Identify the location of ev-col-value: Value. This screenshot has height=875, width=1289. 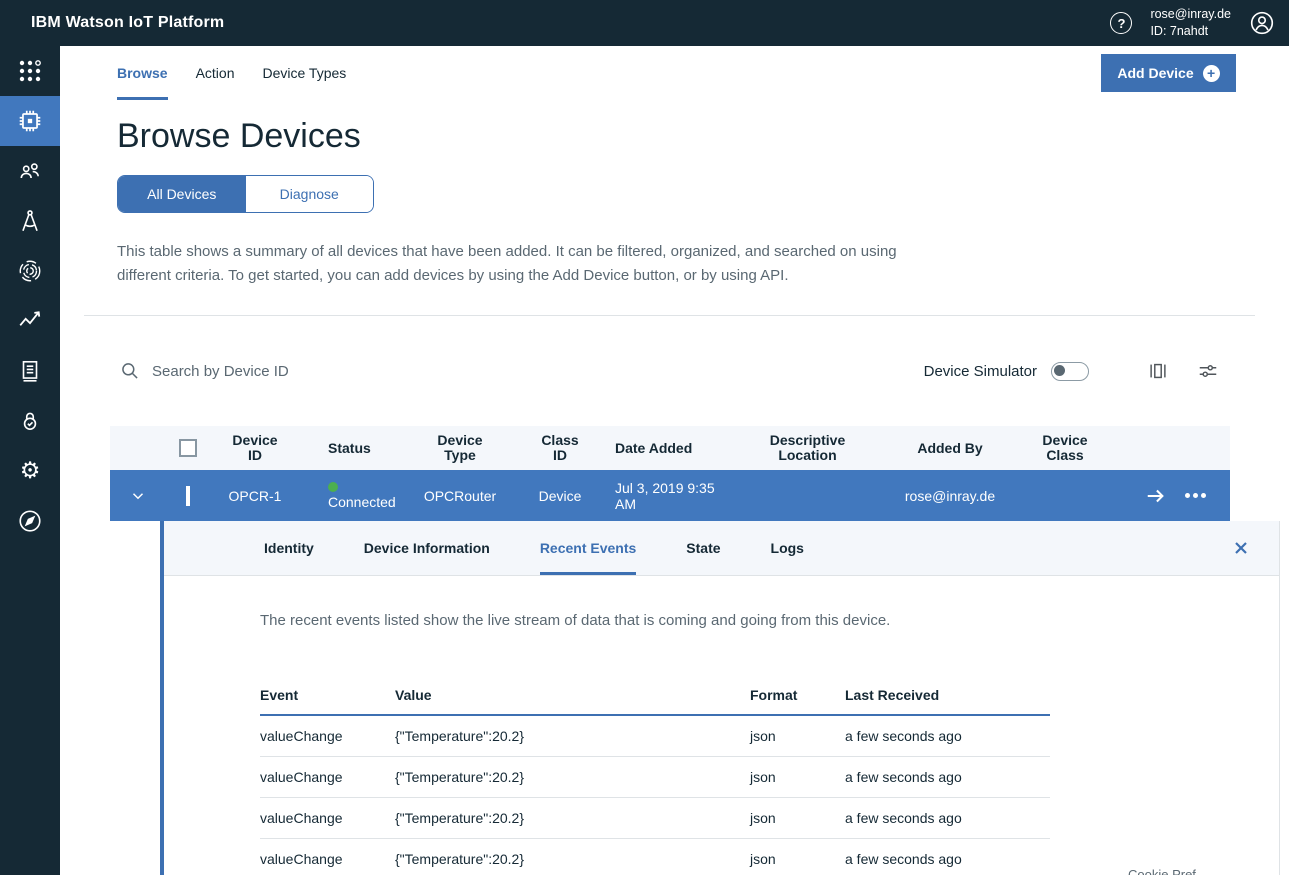
(413, 695).